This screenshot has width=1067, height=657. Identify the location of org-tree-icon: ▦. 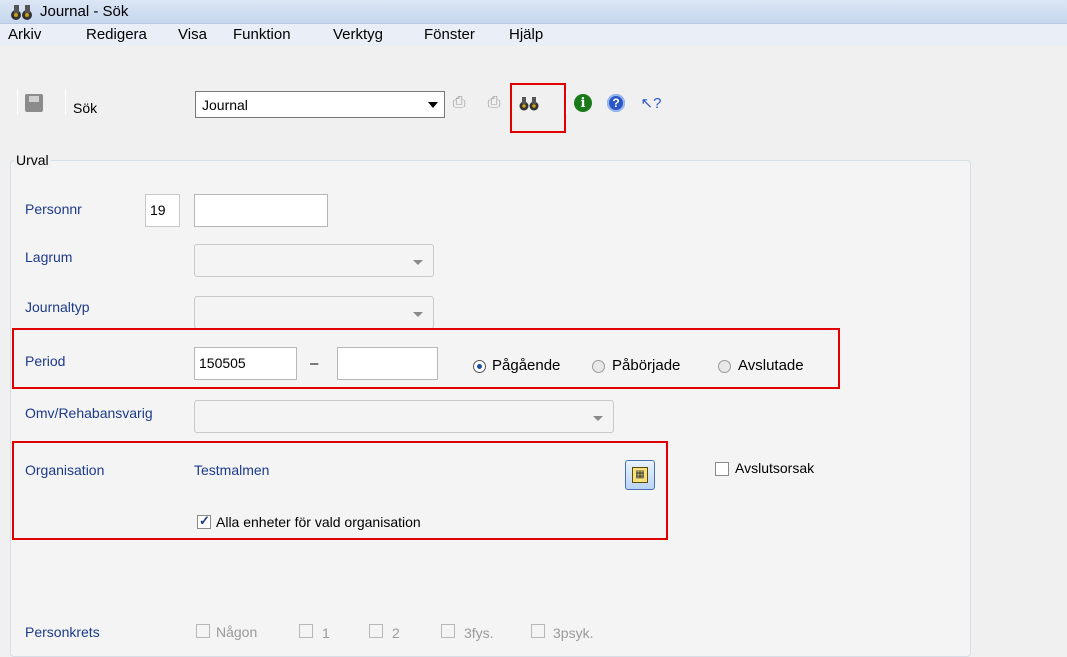
(640, 475).